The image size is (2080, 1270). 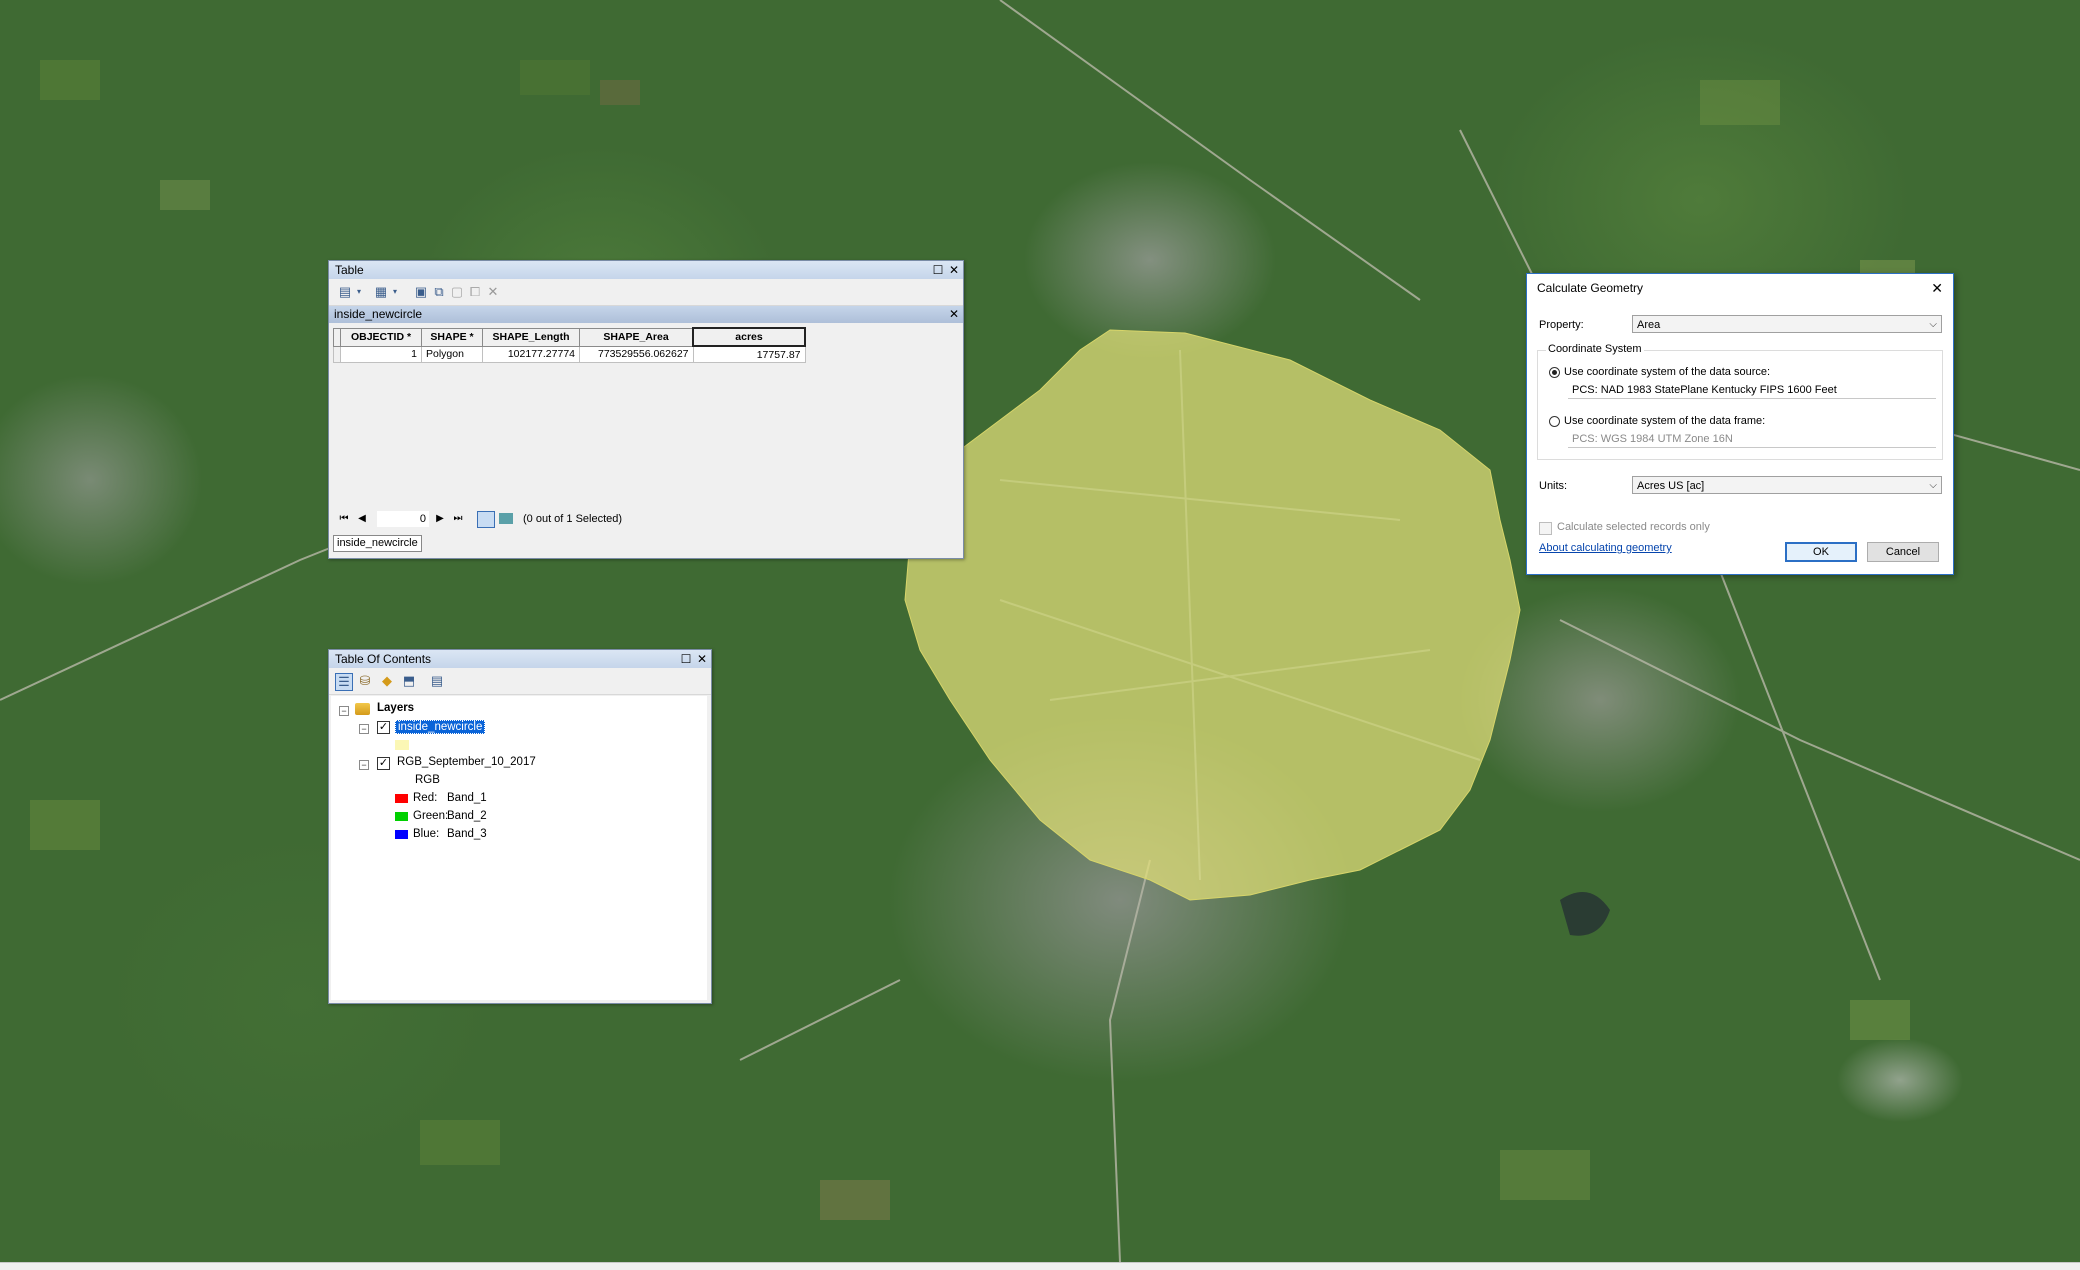 What do you see at coordinates (344, 682) in the screenshot?
I see `list-by-drawing-order-icon: ☰` at bounding box center [344, 682].